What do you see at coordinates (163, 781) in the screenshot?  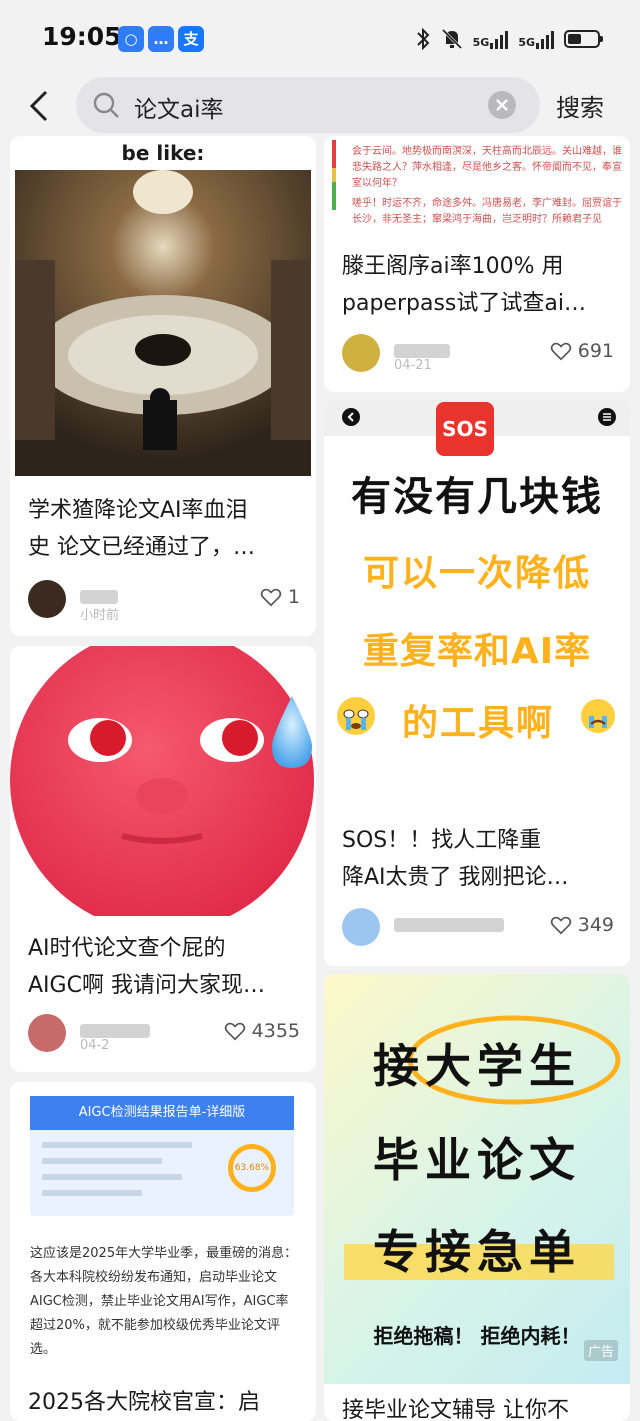 I see `cover-image-sweating-moon` at bounding box center [163, 781].